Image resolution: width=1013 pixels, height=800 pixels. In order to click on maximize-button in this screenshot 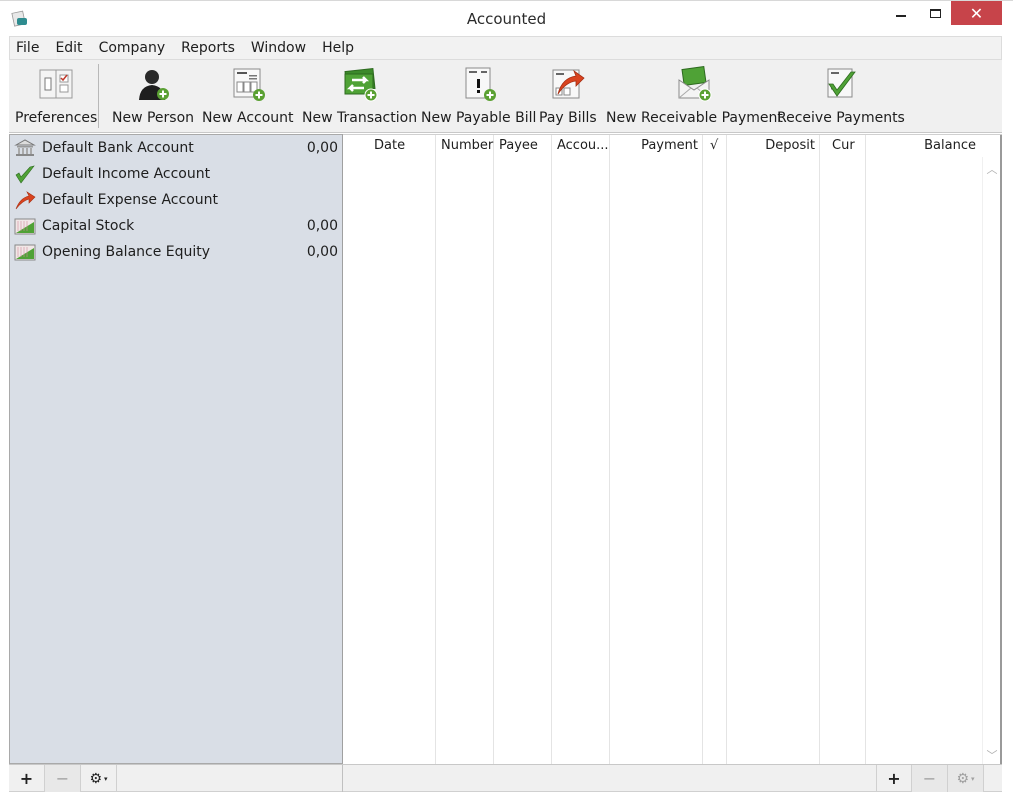, I will do `click(935, 13)`.